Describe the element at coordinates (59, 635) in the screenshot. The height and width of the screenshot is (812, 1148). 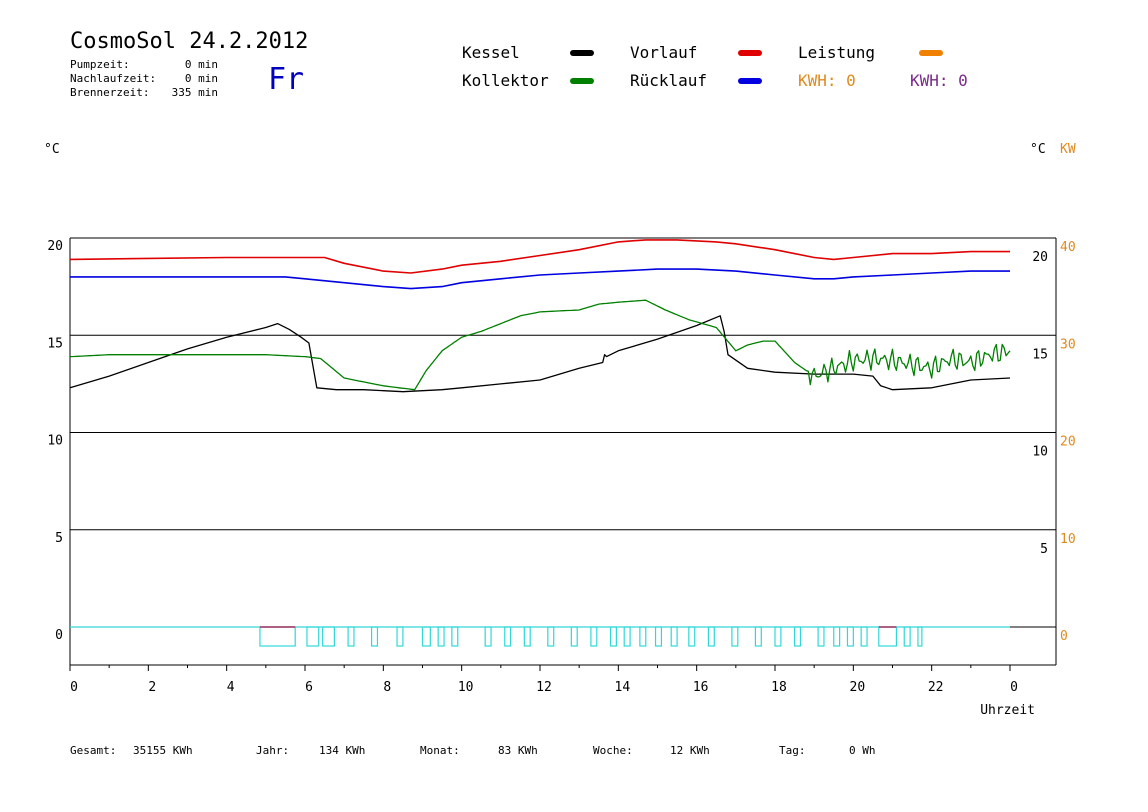
I see `y-left-tick-0: 0` at that location.